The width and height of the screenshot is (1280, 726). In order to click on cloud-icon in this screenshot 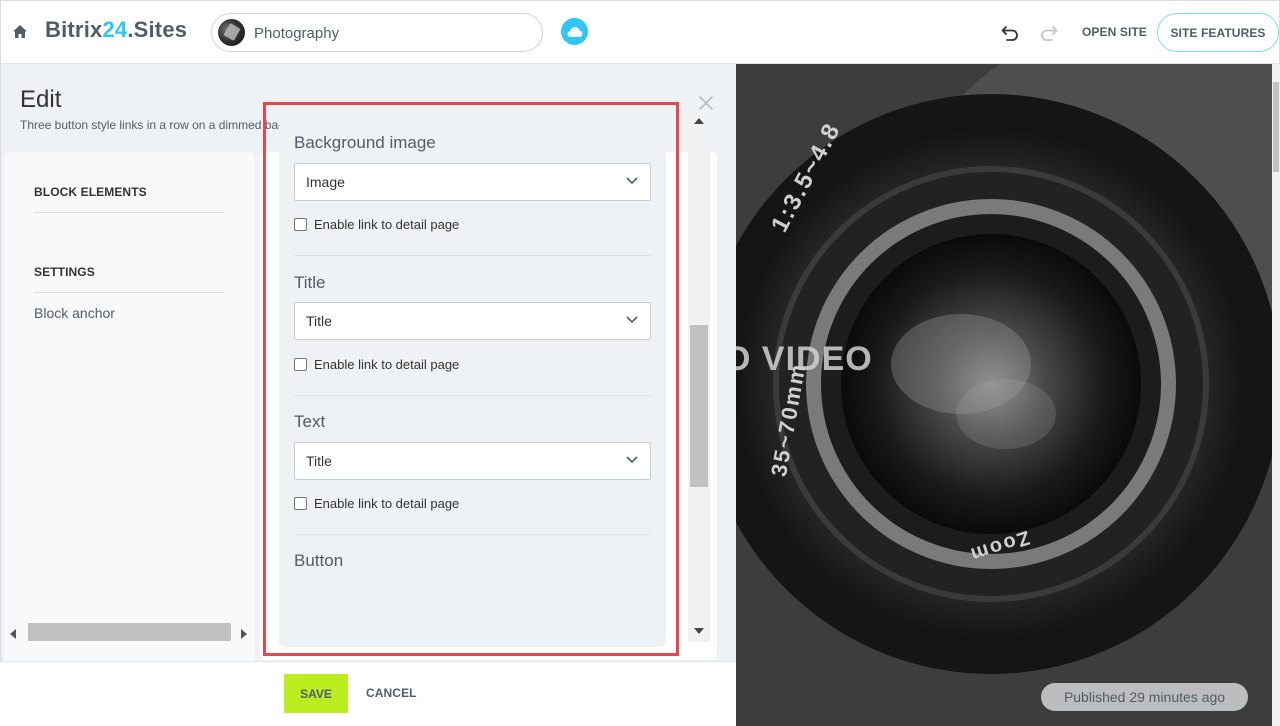, I will do `click(574, 31)`.